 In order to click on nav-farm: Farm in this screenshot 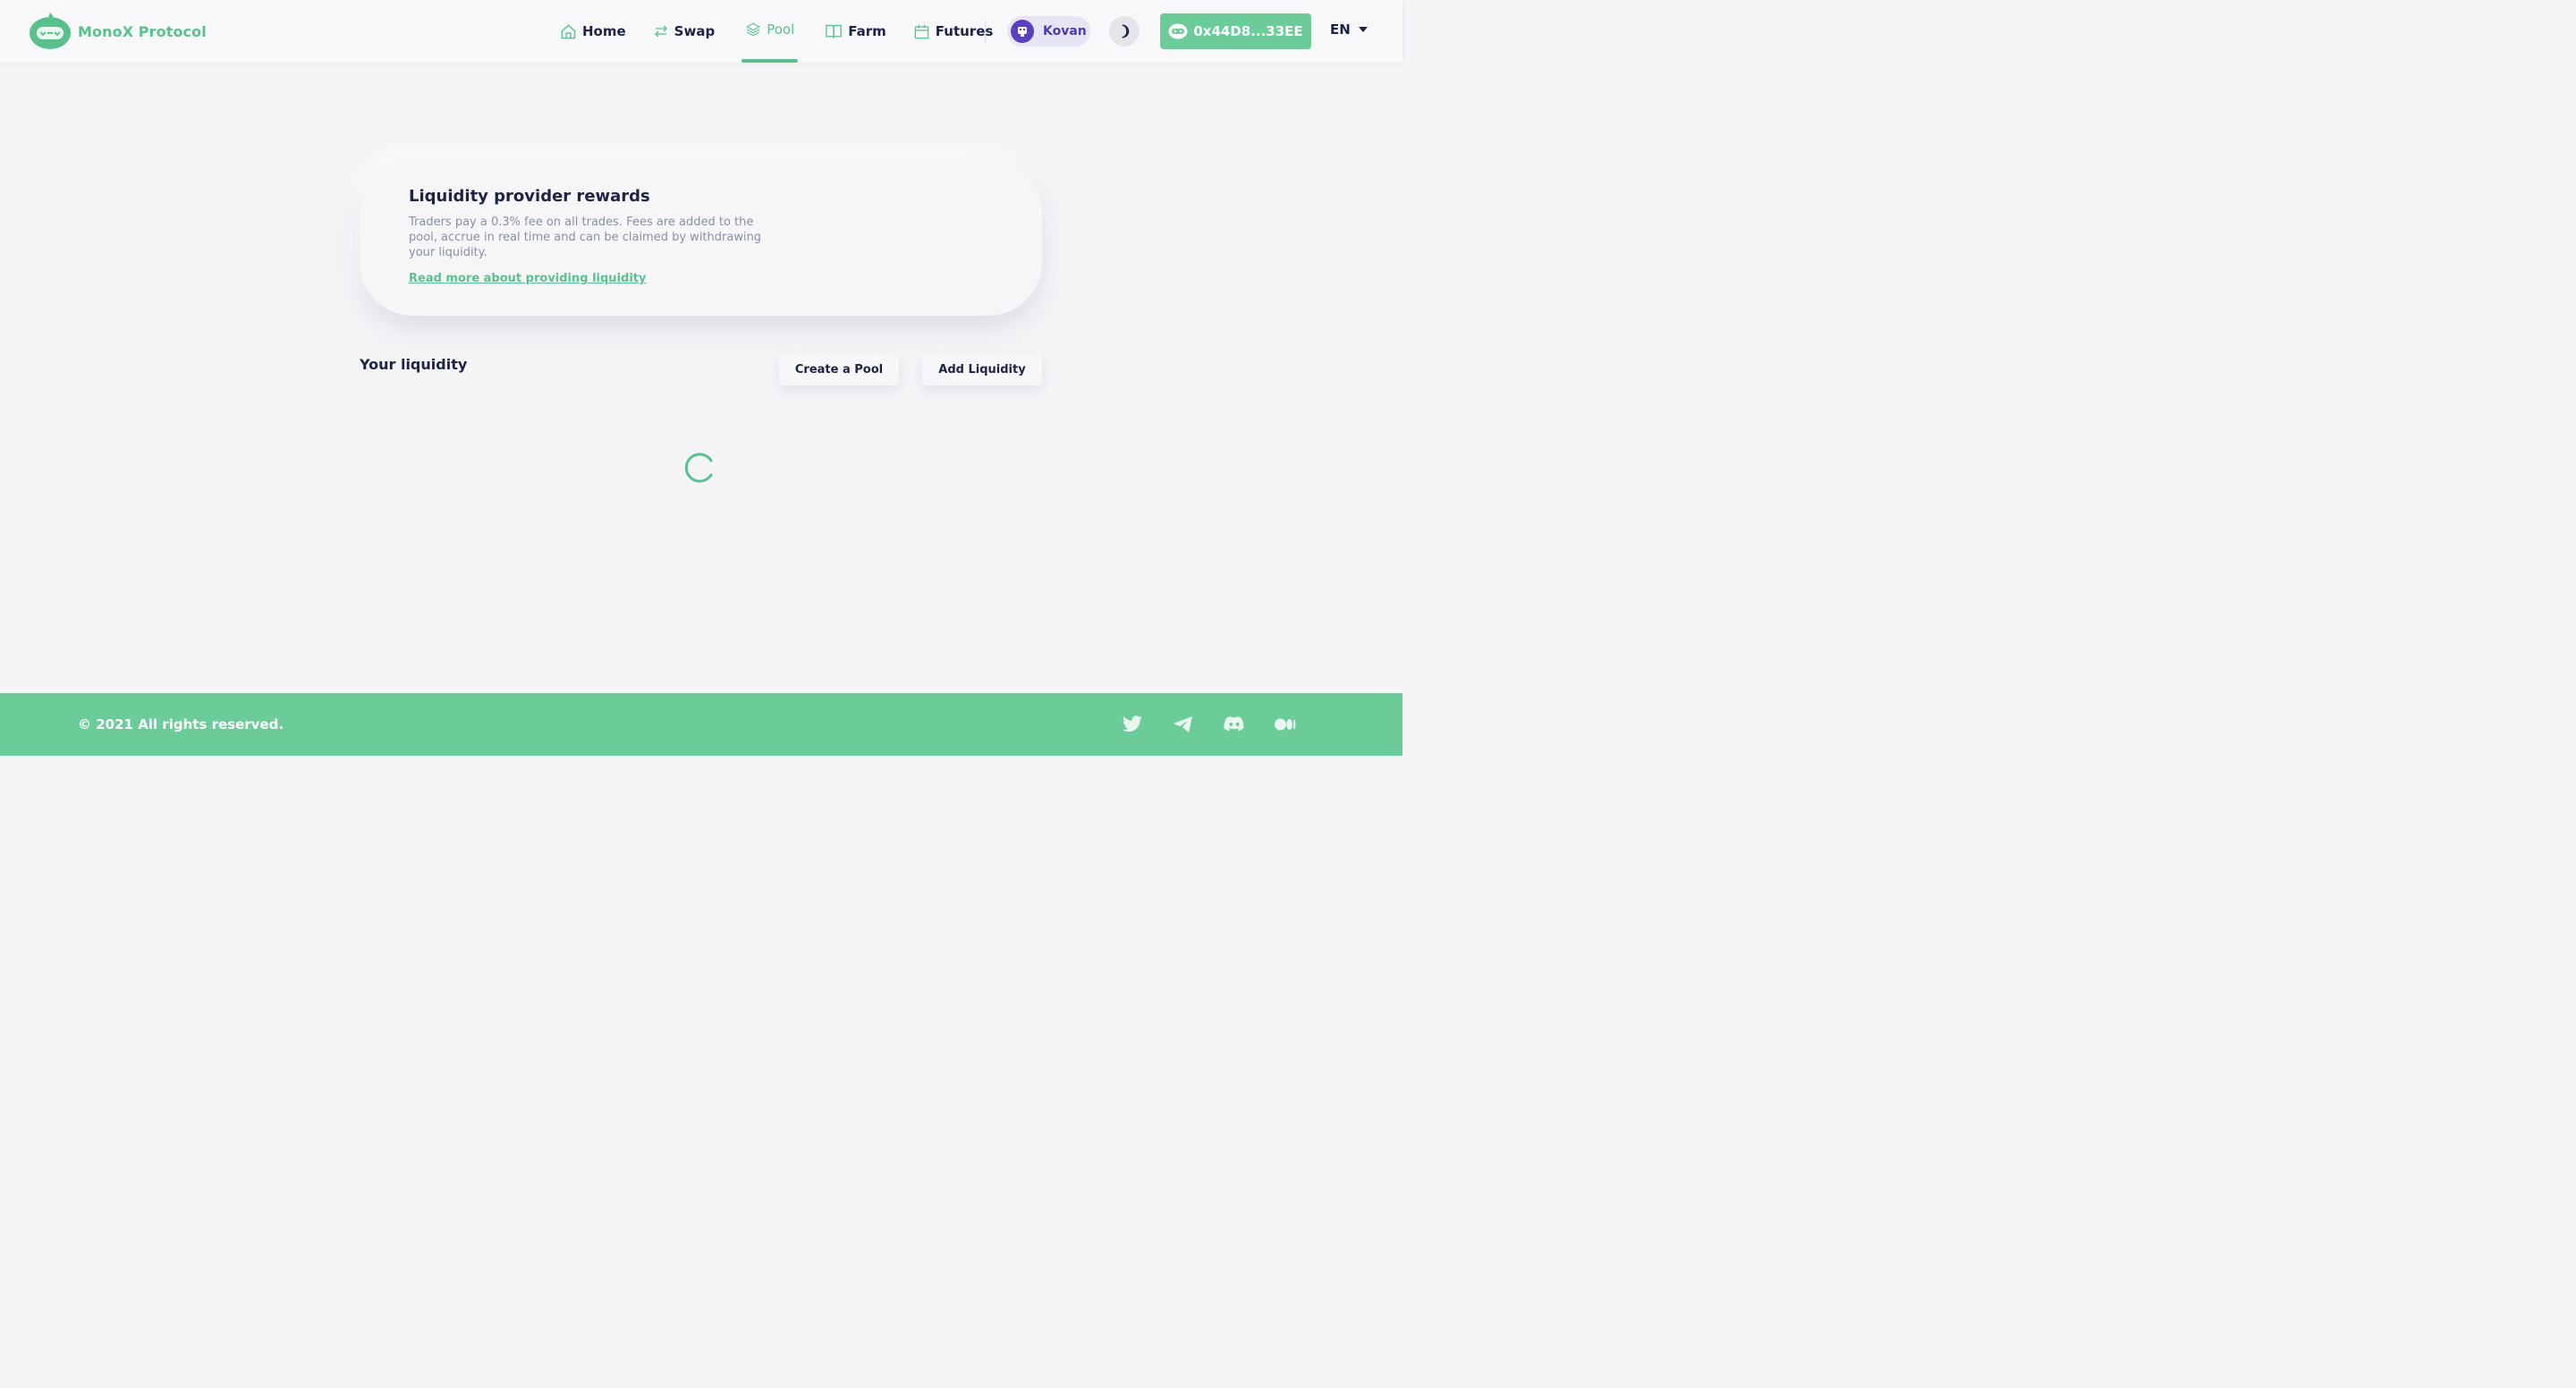, I will do `click(855, 32)`.